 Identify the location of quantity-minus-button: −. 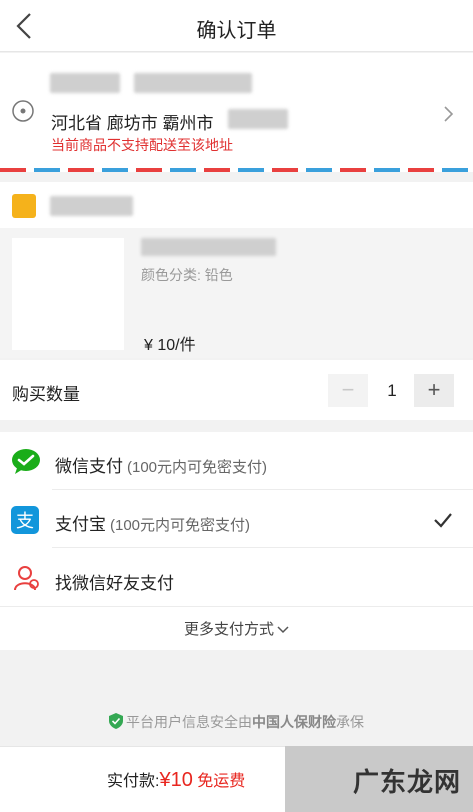
(348, 390).